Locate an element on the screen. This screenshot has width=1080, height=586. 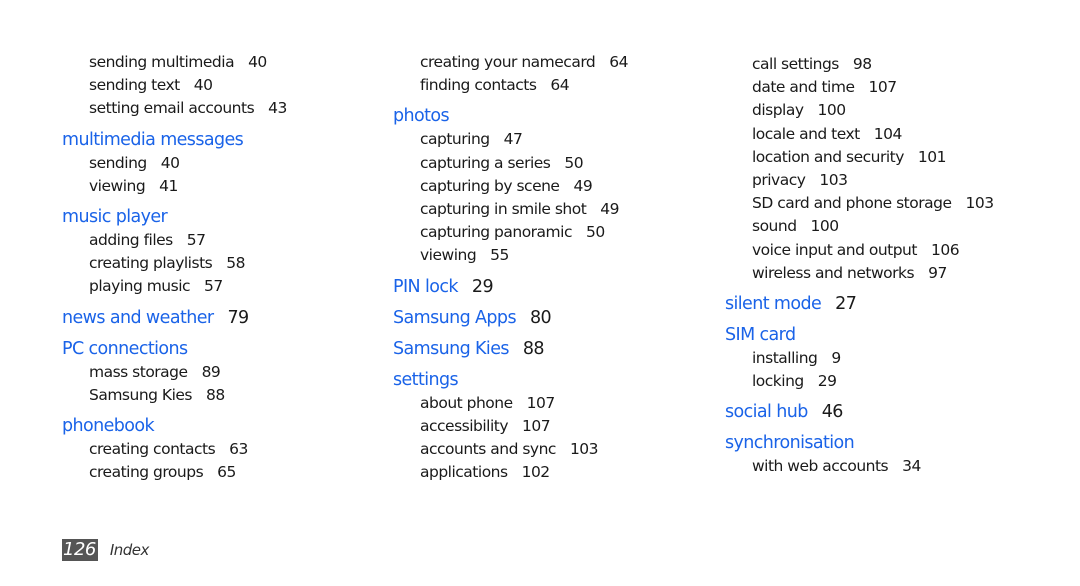
entry-label: accessibility is located at coordinates (464, 425).